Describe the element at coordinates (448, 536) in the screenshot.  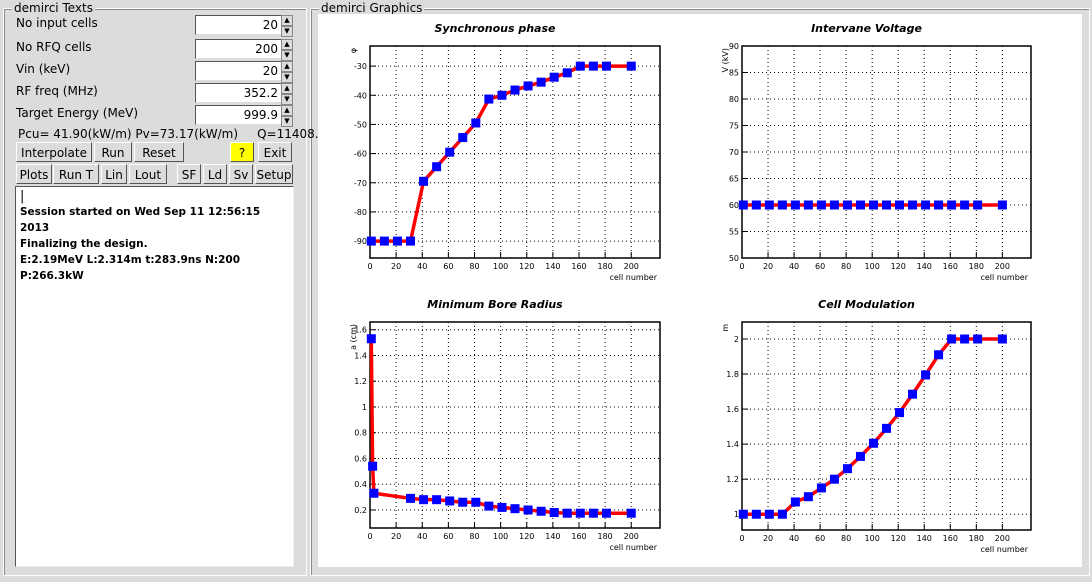
I see `x-tick-label: 60` at that location.